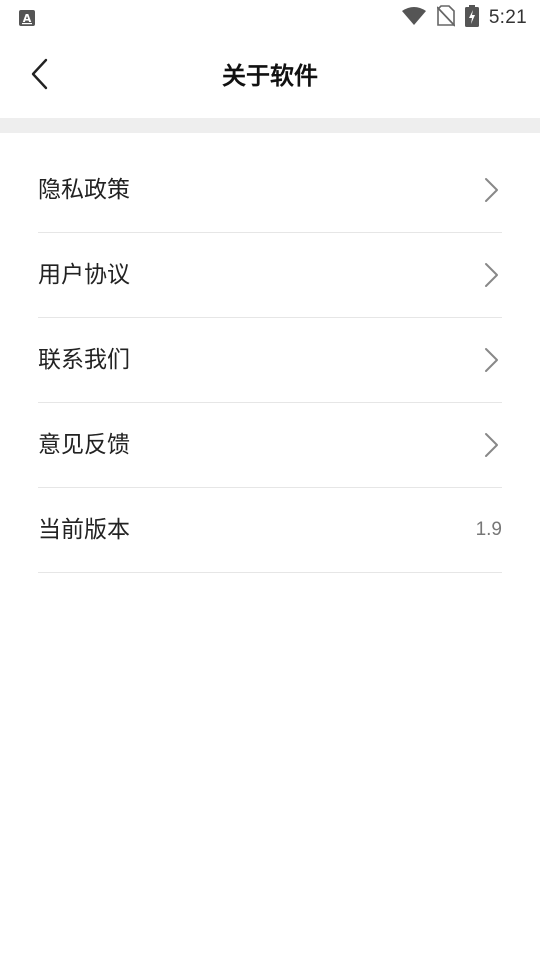 Image resolution: width=540 pixels, height=960 pixels. Describe the element at coordinates (84, 445) in the screenshot. I see `list-item-label: 意见反馈` at that location.